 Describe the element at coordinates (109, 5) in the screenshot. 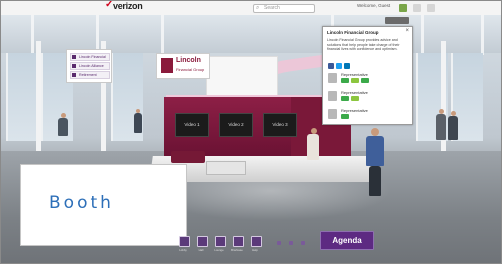

I see `checkmark-icon: ✓` at that location.